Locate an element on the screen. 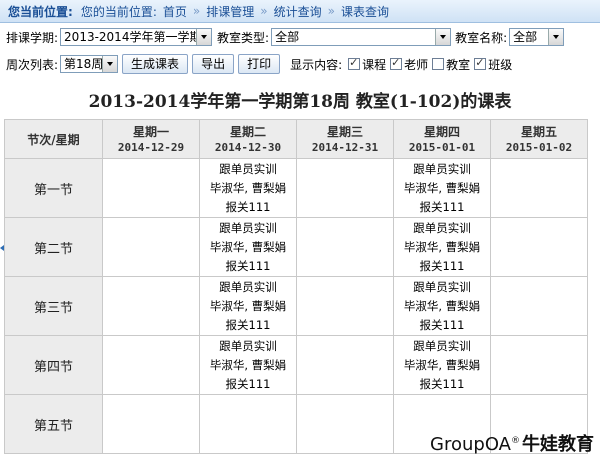 This screenshot has width=600, height=462. watermark-cn: 牛娃教育 is located at coordinates (558, 444).